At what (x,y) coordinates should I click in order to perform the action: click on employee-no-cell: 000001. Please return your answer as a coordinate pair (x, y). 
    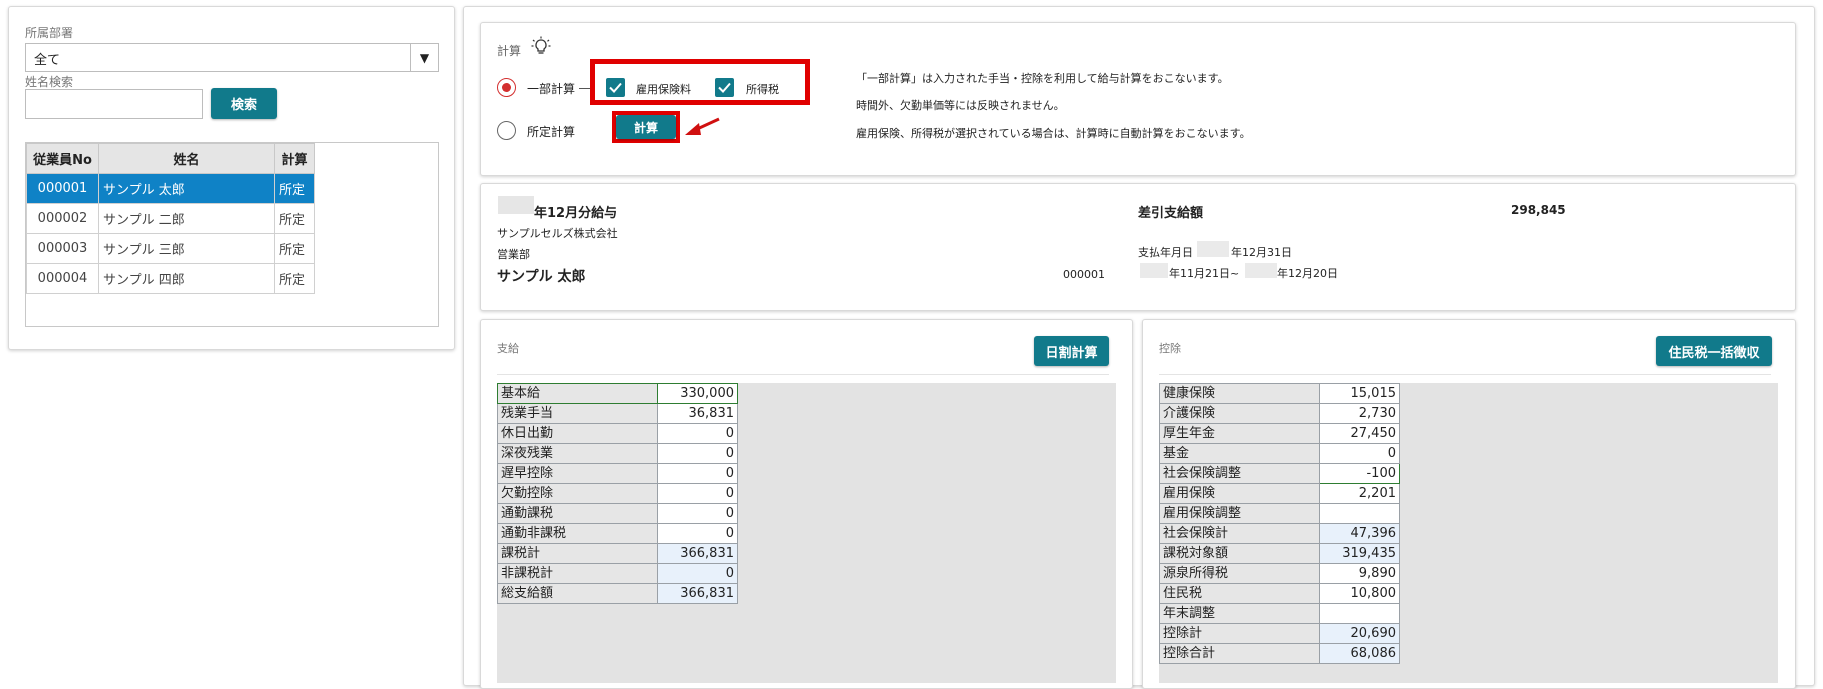
    Looking at the image, I should click on (62, 188).